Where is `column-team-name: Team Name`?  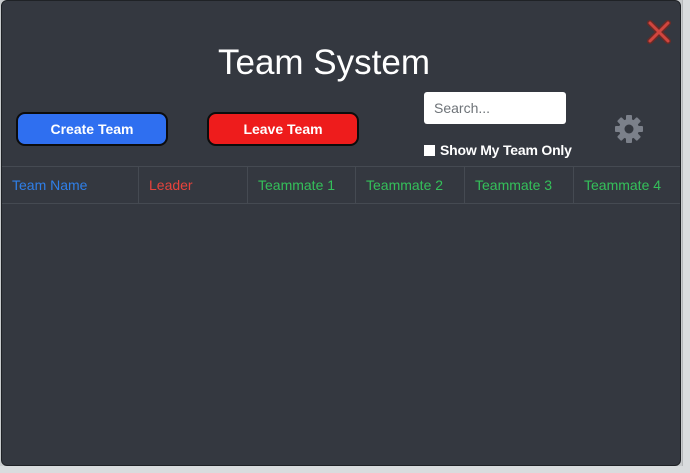 column-team-name: Team Name is located at coordinates (70, 185).